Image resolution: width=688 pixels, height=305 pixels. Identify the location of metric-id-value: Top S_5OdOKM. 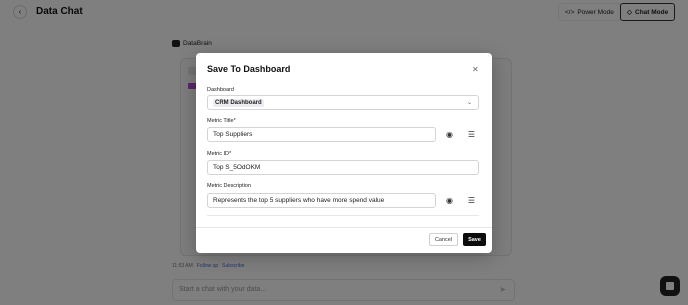
(237, 167).